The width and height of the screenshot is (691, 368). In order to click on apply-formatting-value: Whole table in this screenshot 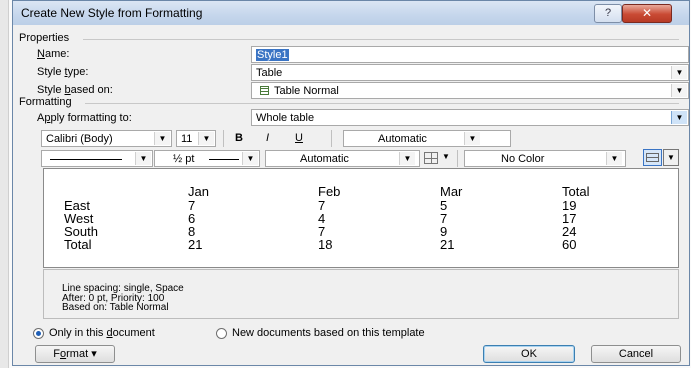, I will do `click(285, 118)`.